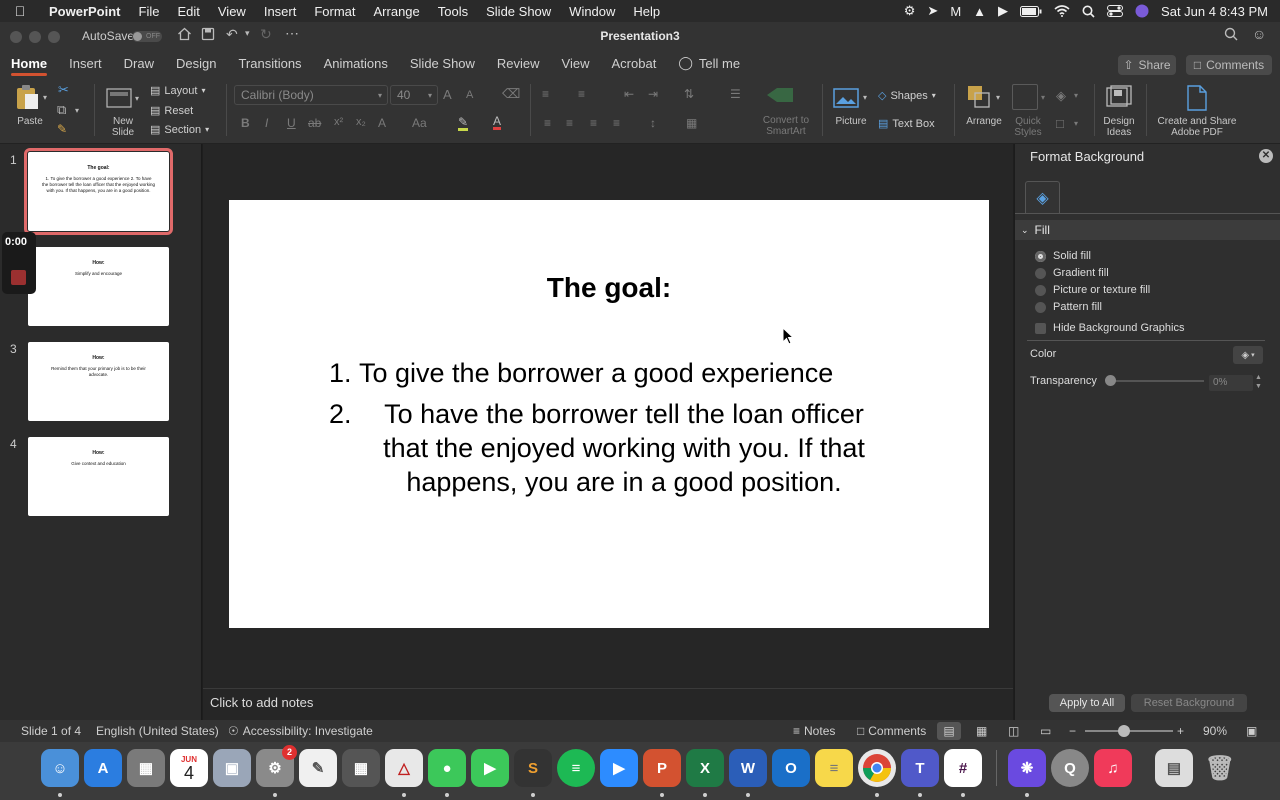 Image resolution: width=1280 pixels, height=800 pixels. I want to click on wifi-icon, so click(1062, 11).